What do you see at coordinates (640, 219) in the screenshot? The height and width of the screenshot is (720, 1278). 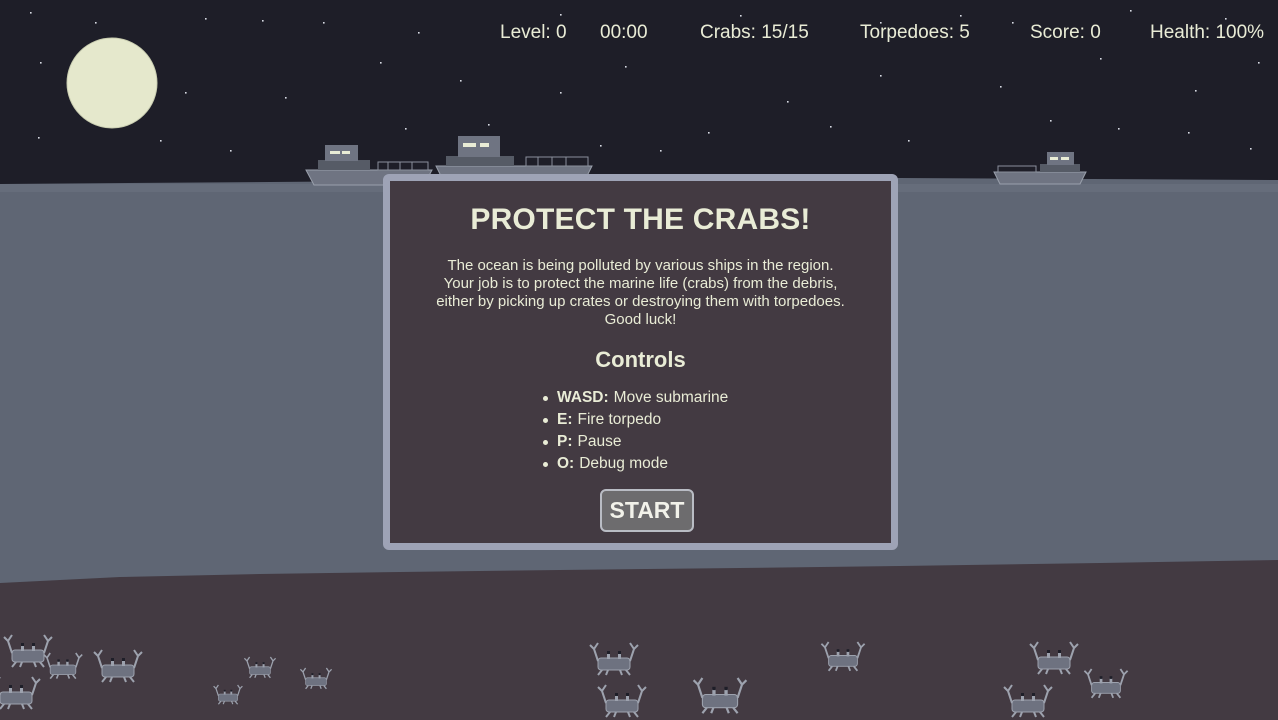 I see `dialog-title: PROTECT THE CRABS!` at bounding box center [640, 219].